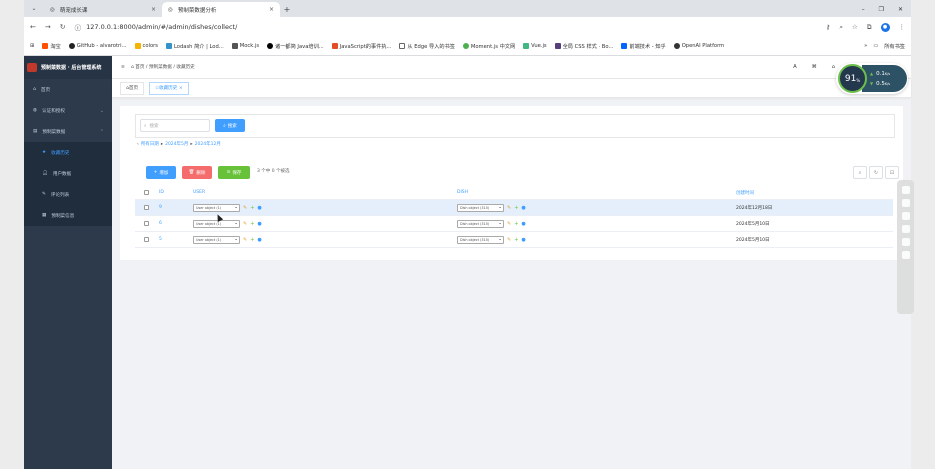 This screenshot has width=935, height=469. Describe the element at coordinates (860, 172) in the screenshot. I see `search-icon: ⌕` at that location.